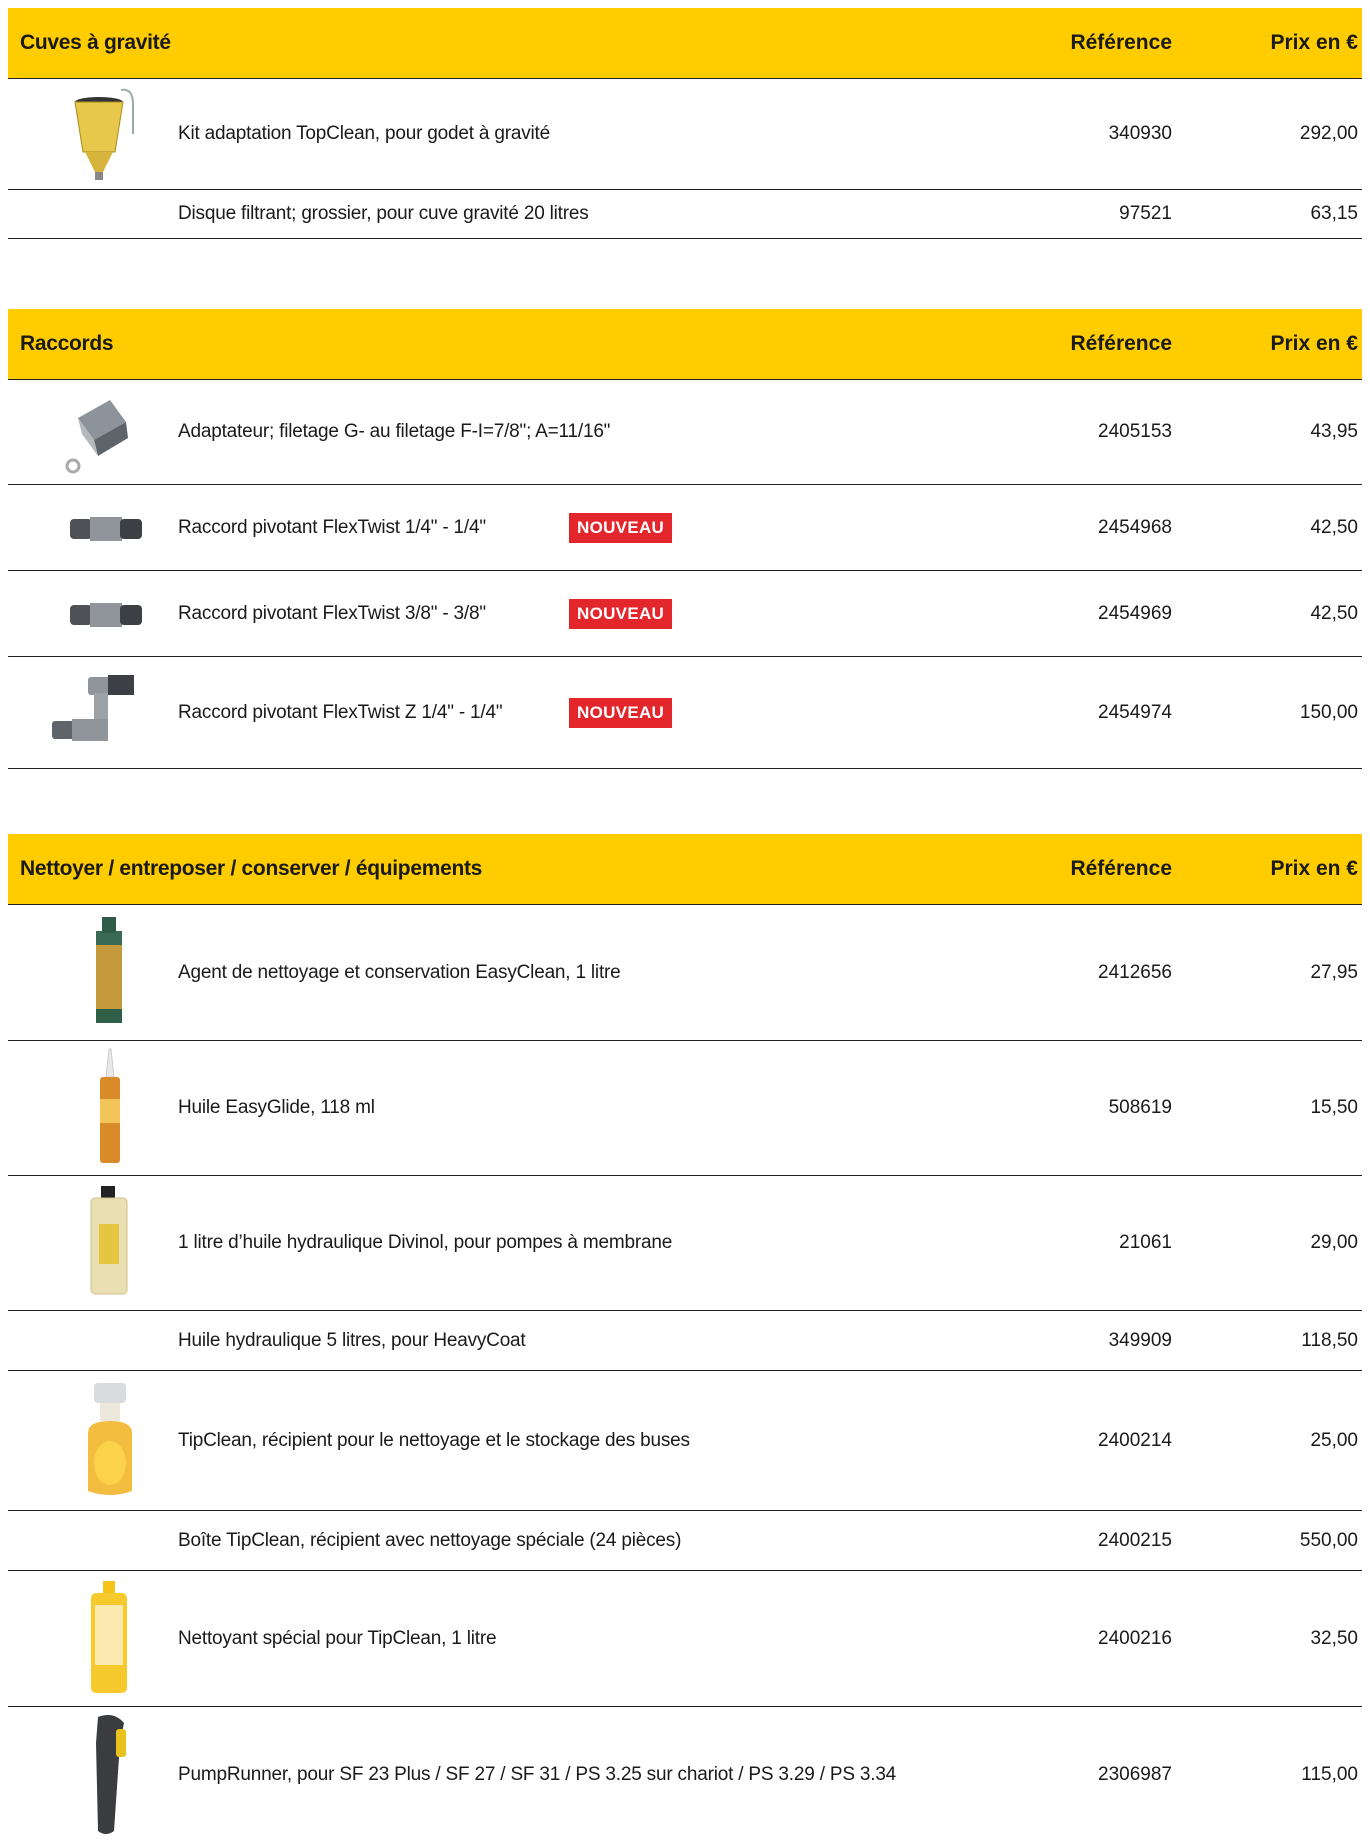 The image size is (1370, 1843). What do you see at coordinates (337, 1638) in the screenshot?
I see `row-description: Nettoyant spécial pour TipClean, 1 litre` at bounding box center [337, 1638].